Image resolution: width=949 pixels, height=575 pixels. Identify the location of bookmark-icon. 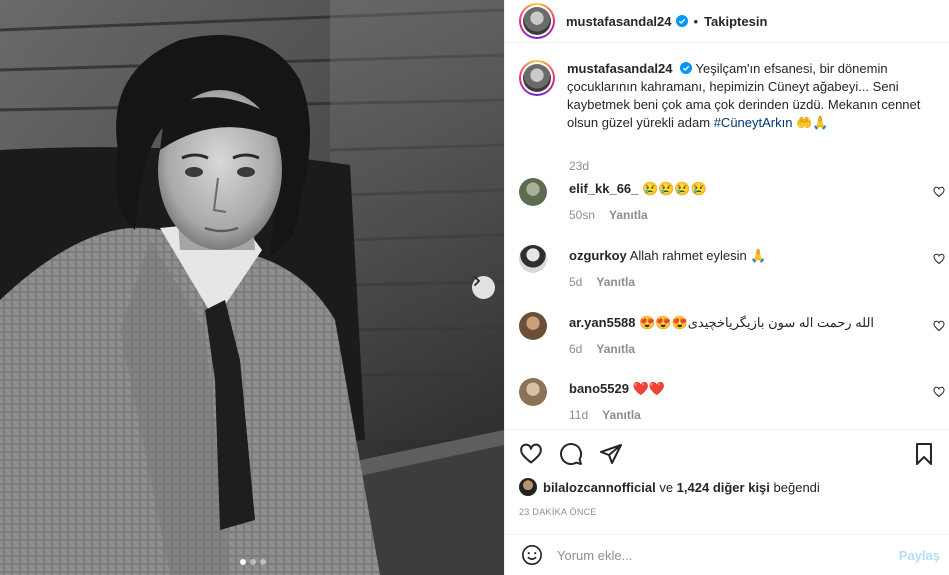
(924, 454).